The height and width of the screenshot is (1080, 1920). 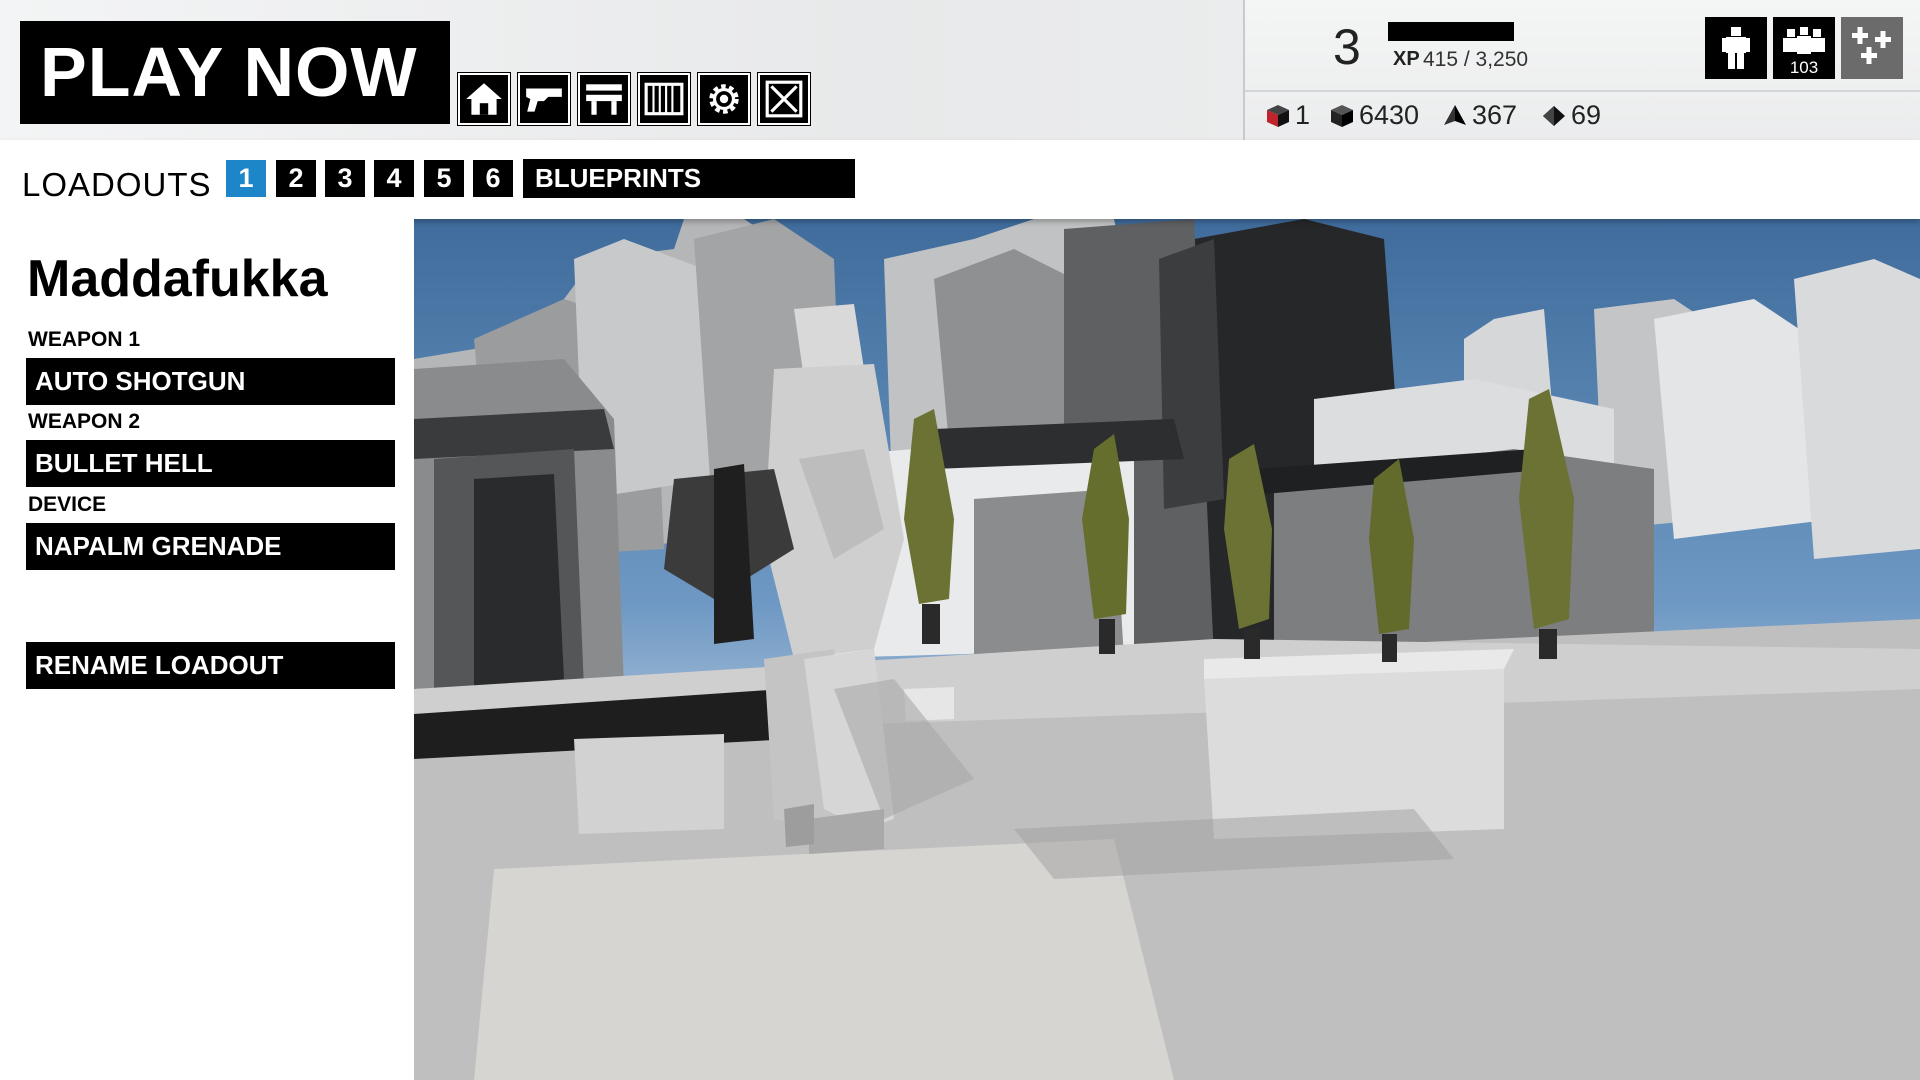 I want to click on add-squad-icon, so click(x=1871, y=45).